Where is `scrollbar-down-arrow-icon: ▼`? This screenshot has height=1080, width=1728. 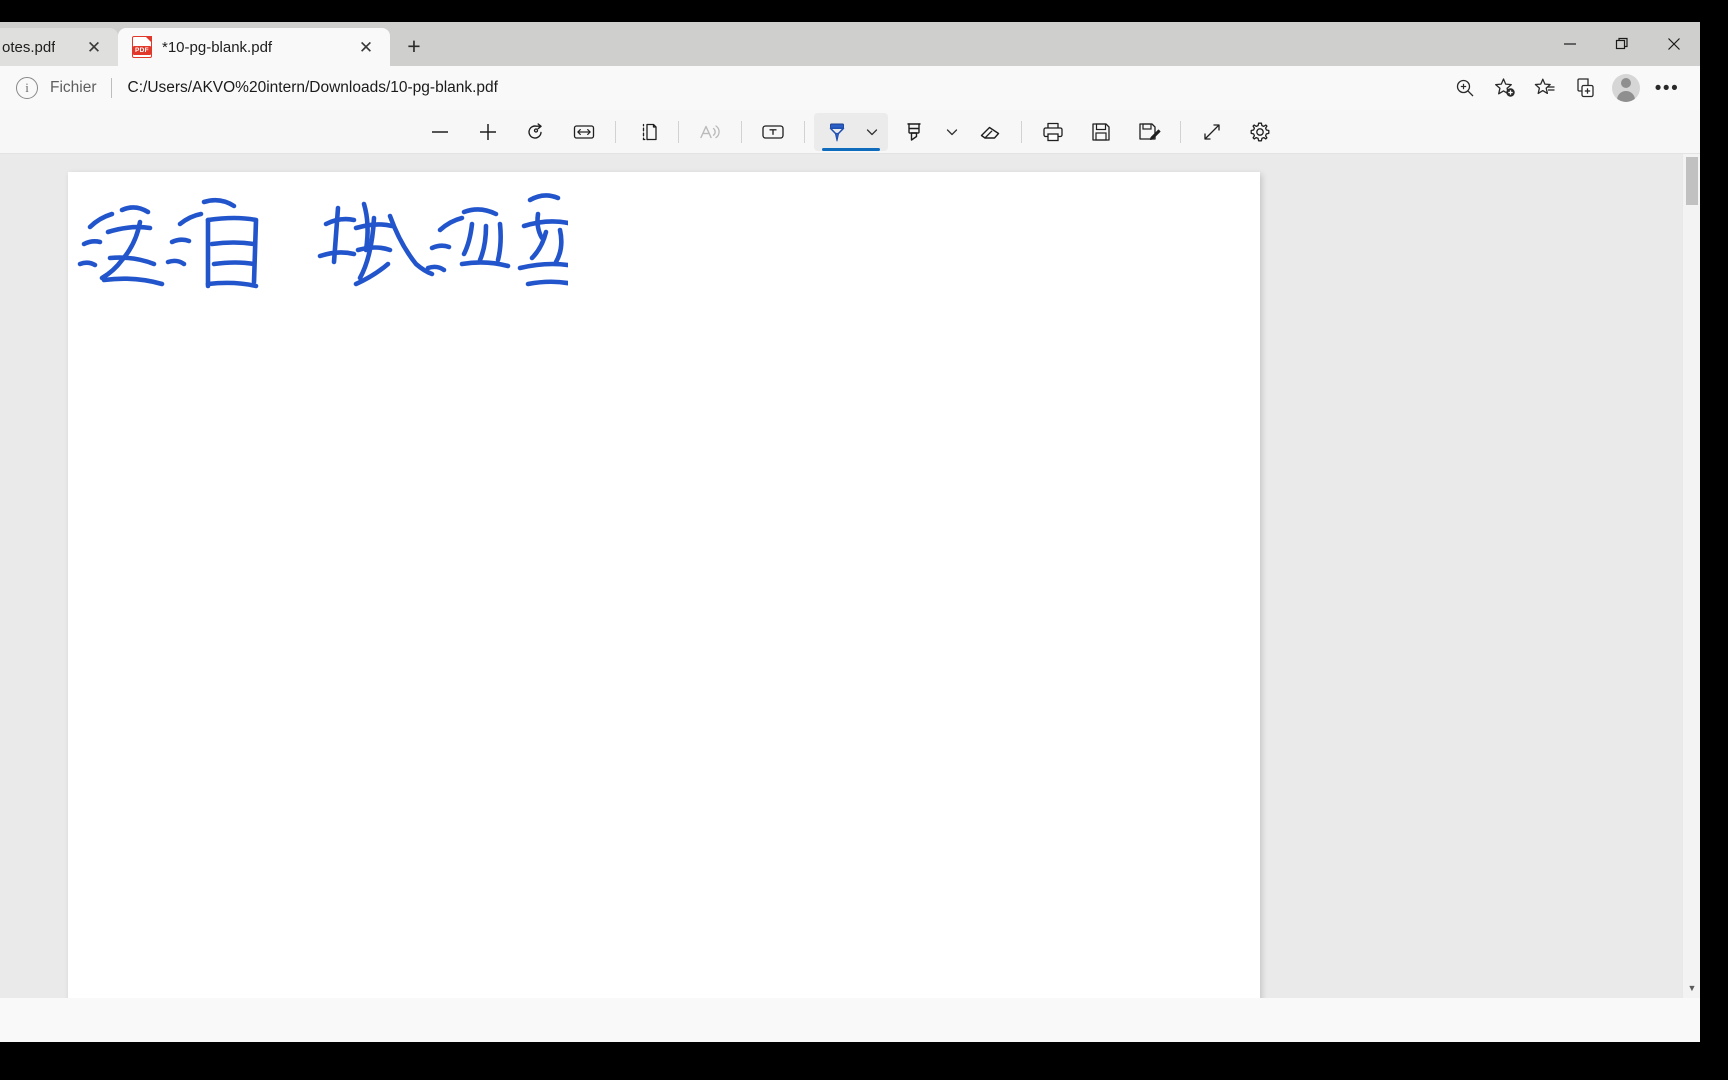 scrollbar-down-arrow-icon: ▼ is located at coordinates (1691, 988).